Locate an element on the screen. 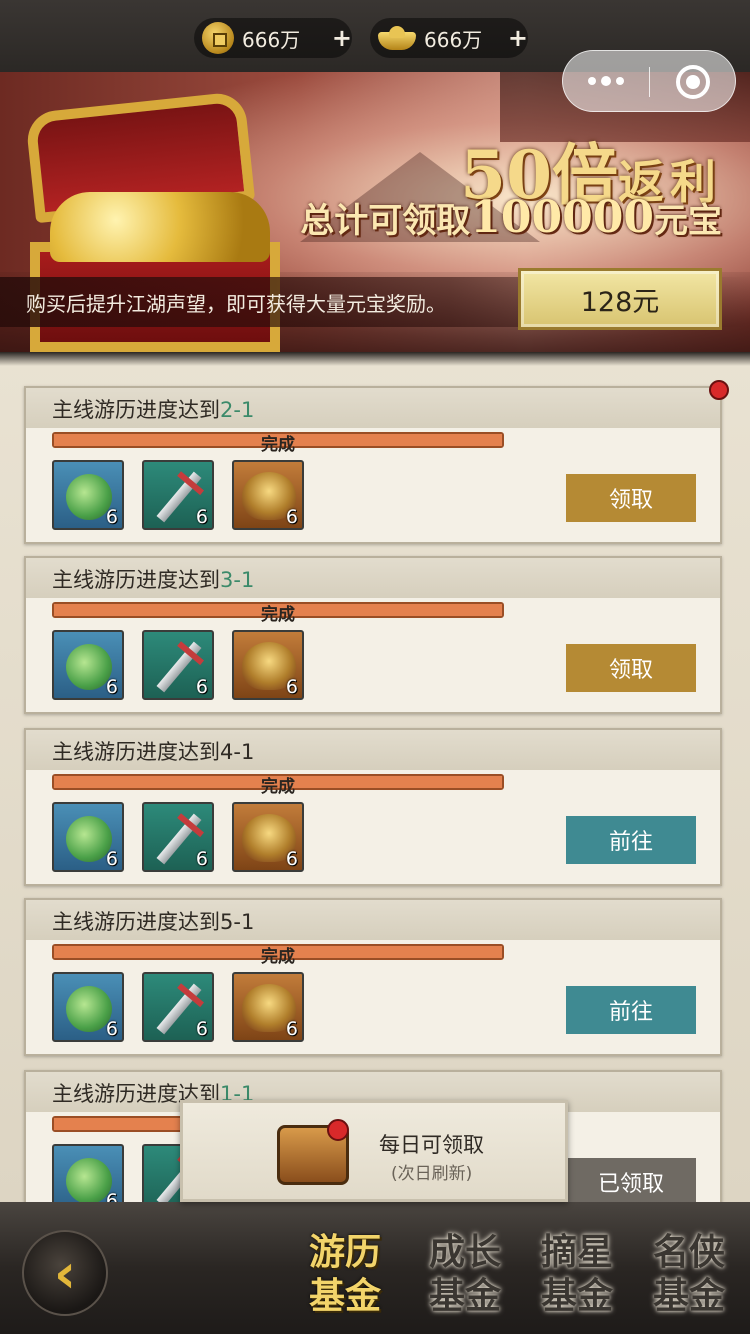 The image size is (750, 1334). task-title: 主线游历进度达到3-1 is located at coordinates (153, 580).